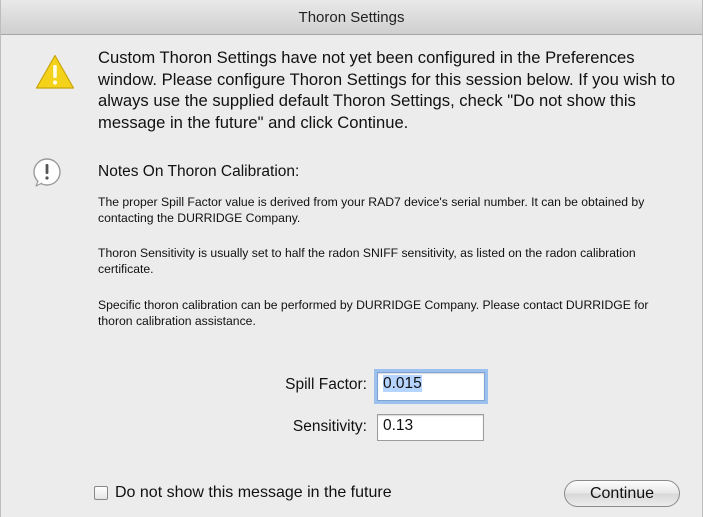 This screenshot has height=517, width=703. I want to click on warning-icon, so click(55, 71).